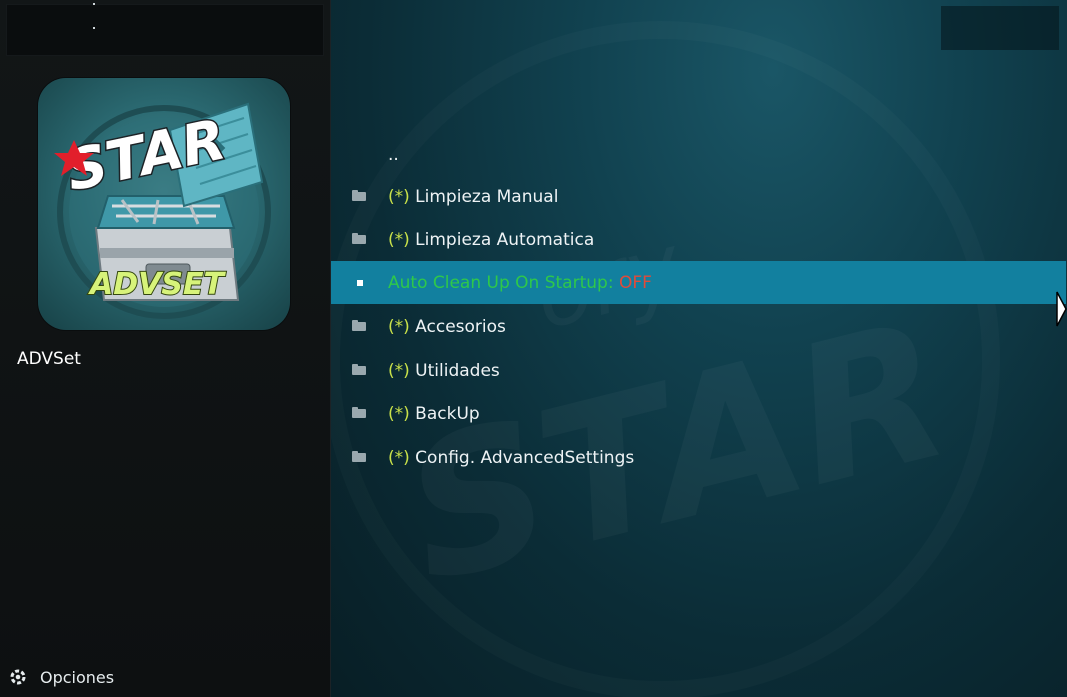  What do you see at coordinates (360, 283) in the screenshot?
I see `square-bullet-icon` at bounding box center [360, 283].